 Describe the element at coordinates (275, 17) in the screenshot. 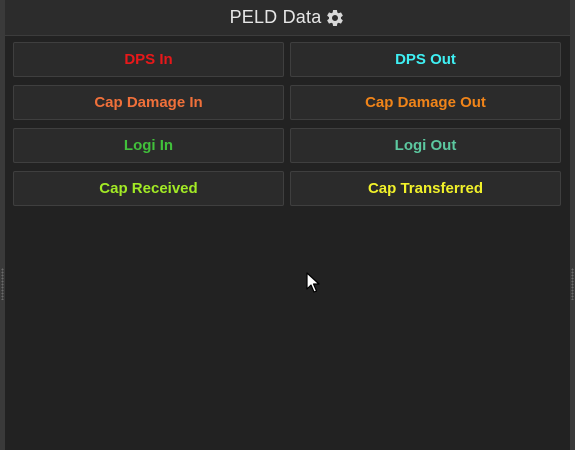

I see `window-title: PELD Data` at that location.